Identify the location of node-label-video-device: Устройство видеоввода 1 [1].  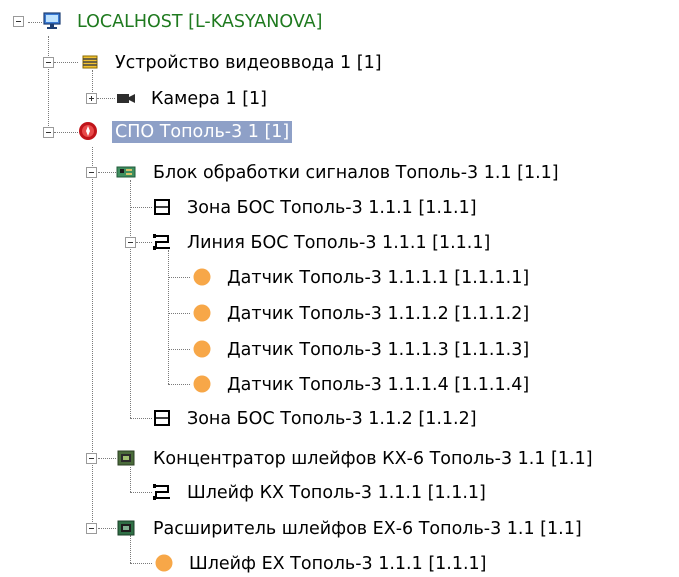
(248, 63).